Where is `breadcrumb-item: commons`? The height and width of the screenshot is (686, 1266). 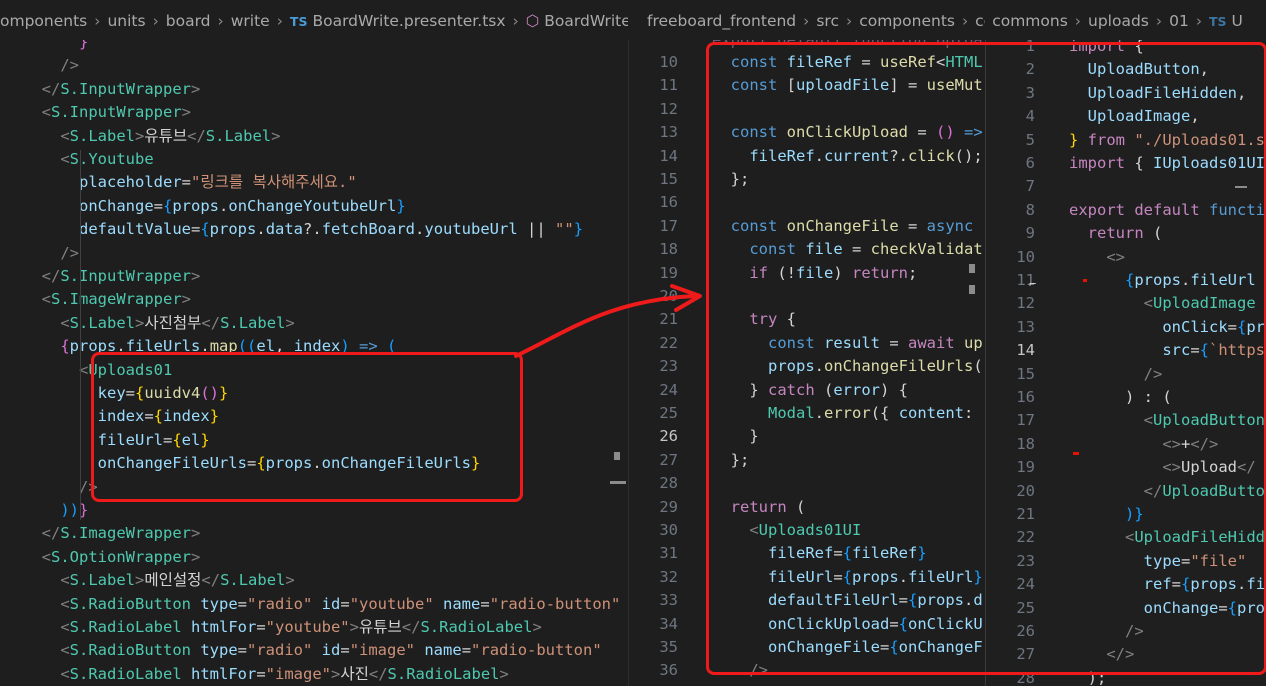 breadcrumb-item: commons is located at coordinates (1030, 21).